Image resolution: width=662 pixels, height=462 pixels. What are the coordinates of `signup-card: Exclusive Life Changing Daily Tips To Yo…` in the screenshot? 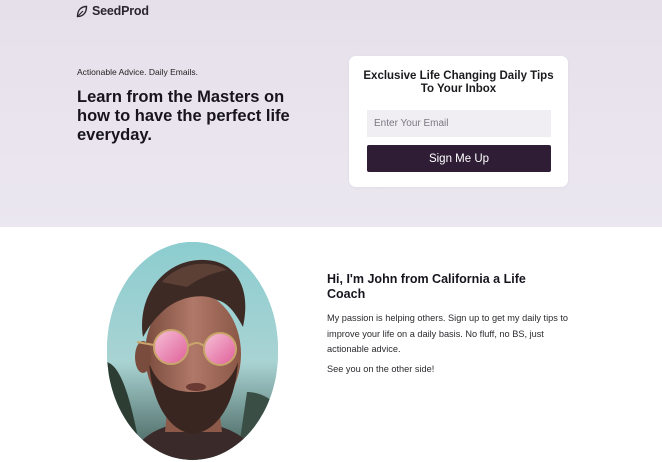 It's located at (458, 121).